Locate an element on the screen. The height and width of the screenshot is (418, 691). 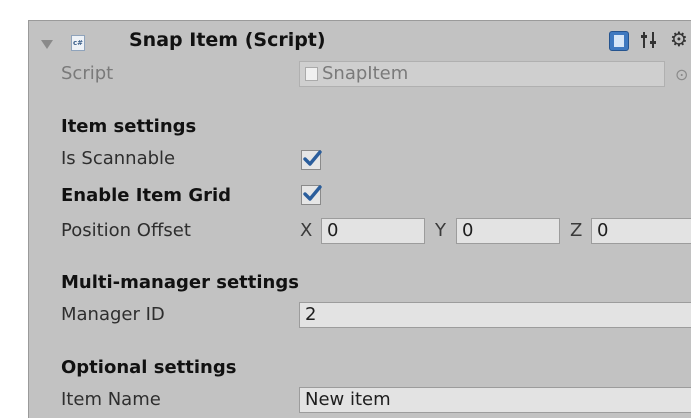
csharp-script-icon: c# is located at coordinates (78, 43).